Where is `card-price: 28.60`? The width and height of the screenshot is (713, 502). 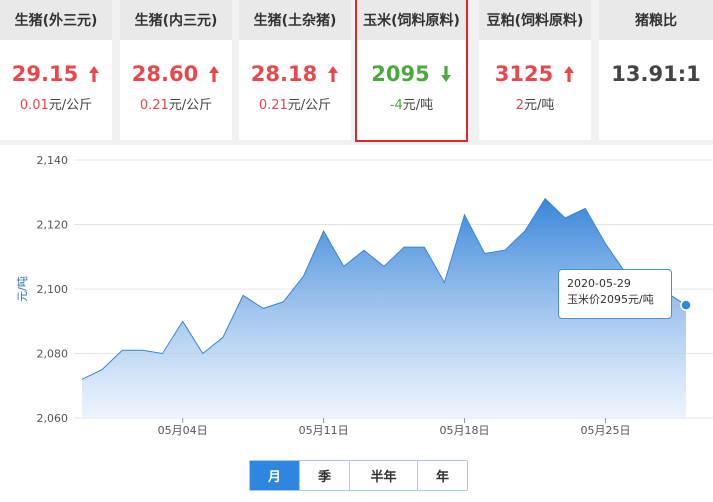
card-price: 28.60 is located at coordinates (176, 74).